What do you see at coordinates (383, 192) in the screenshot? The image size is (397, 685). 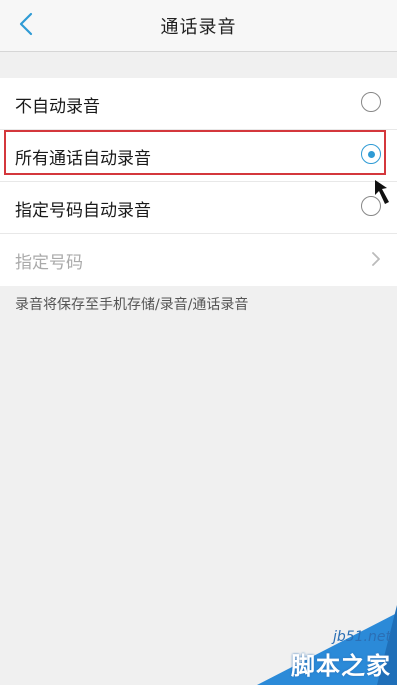 I see `arrow-pointer-icon` at bounding box center [383, 192].